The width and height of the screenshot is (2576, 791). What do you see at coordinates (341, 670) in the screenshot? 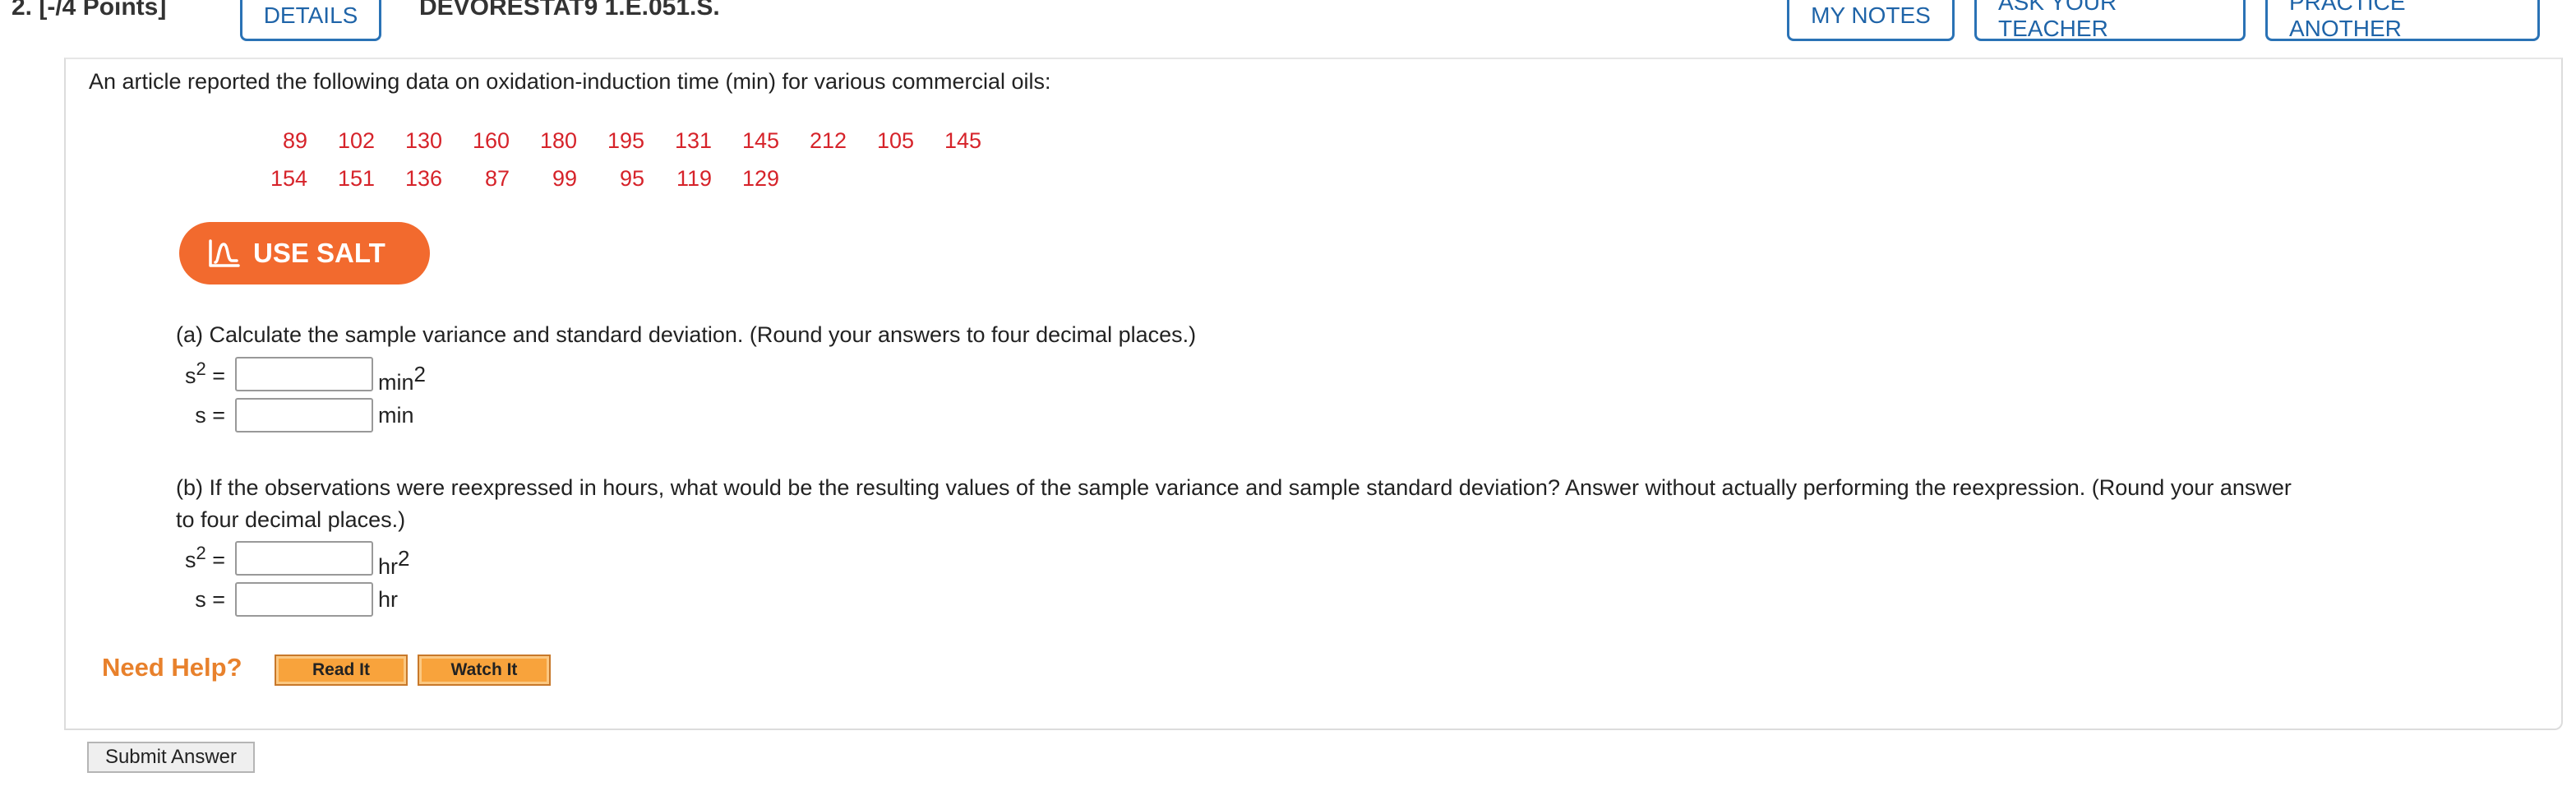
I see `read-it-button: Read It` at bounding box center [341, 670].